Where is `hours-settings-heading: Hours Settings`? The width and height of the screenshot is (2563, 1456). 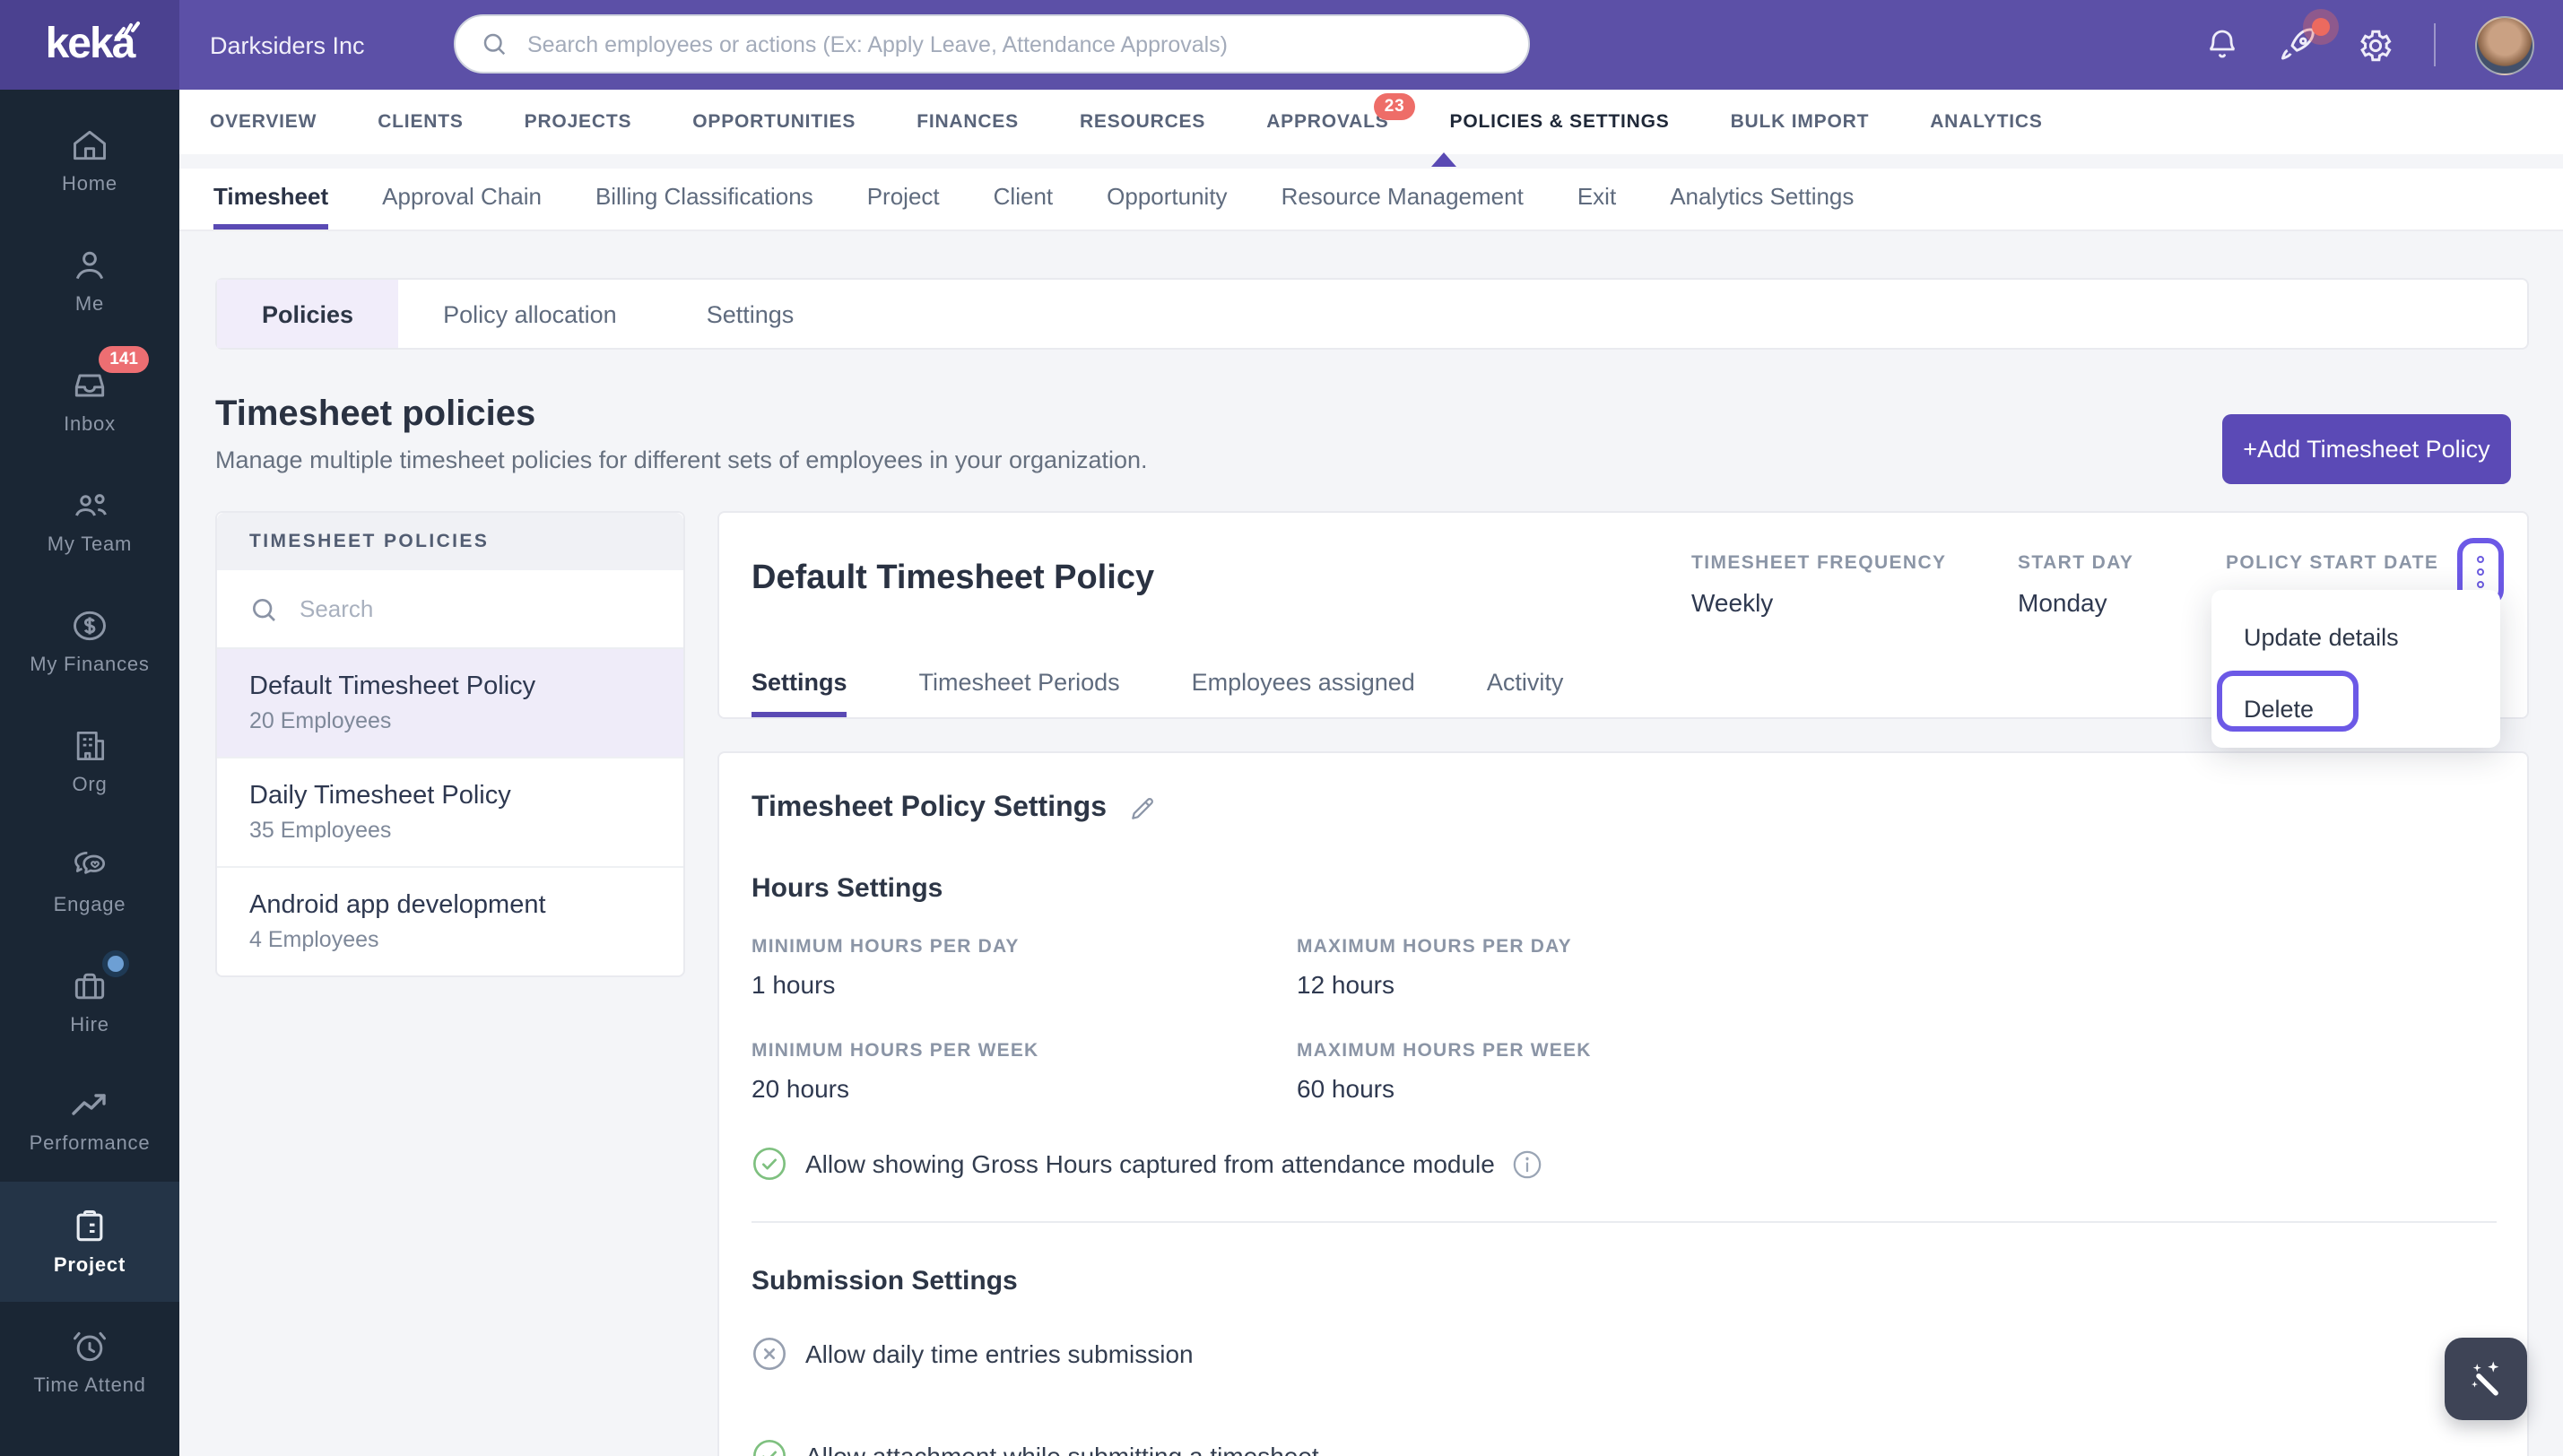 hours-settings-heading: Hours Settings is located at coordinates (847, 889).